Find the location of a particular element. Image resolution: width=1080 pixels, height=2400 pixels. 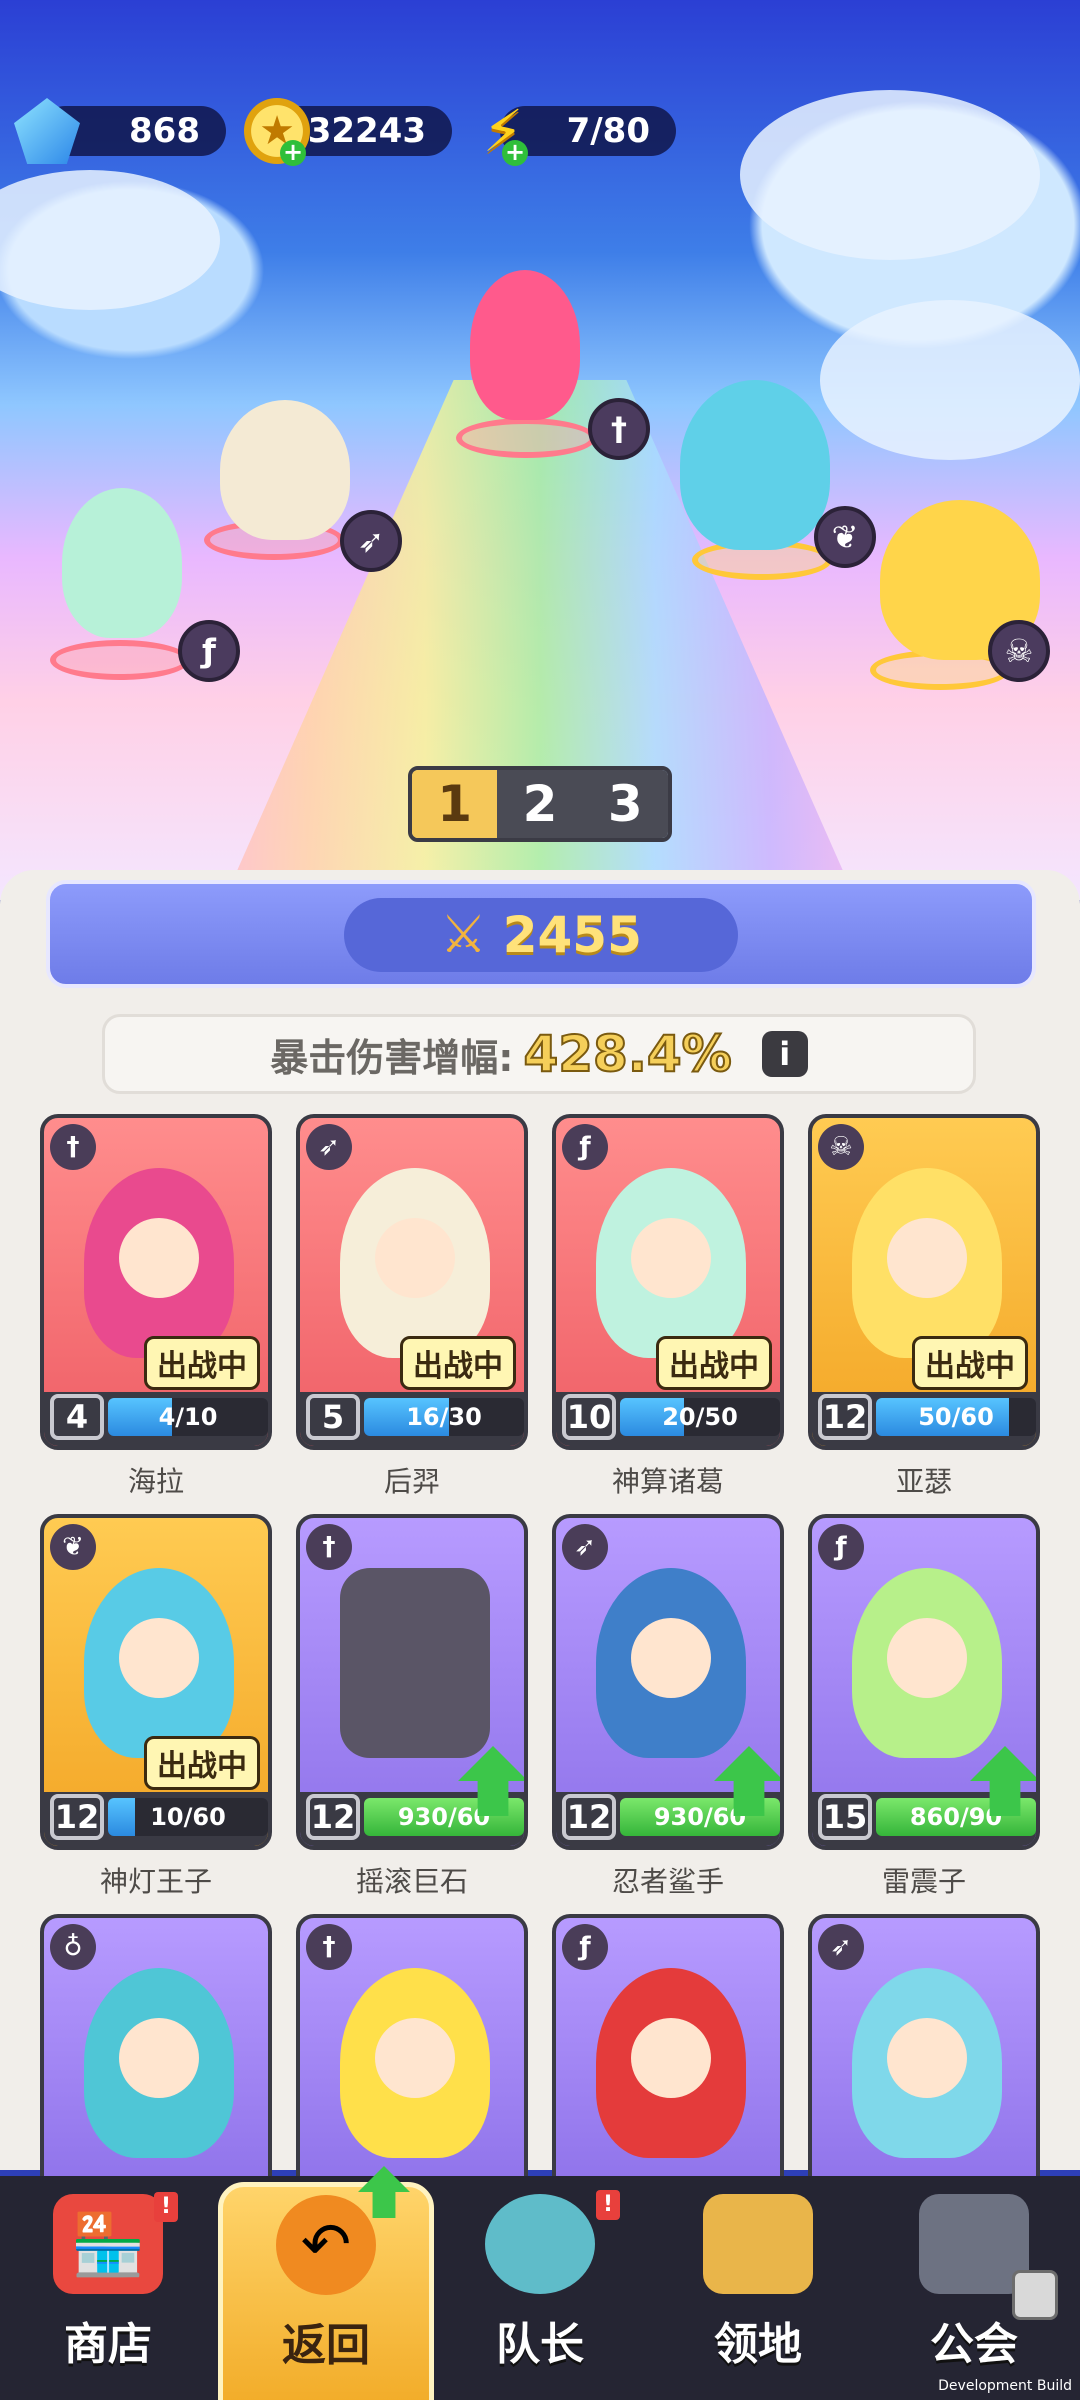

hero-name: 摇滚巨石 is located at coordinates (411, 1881).